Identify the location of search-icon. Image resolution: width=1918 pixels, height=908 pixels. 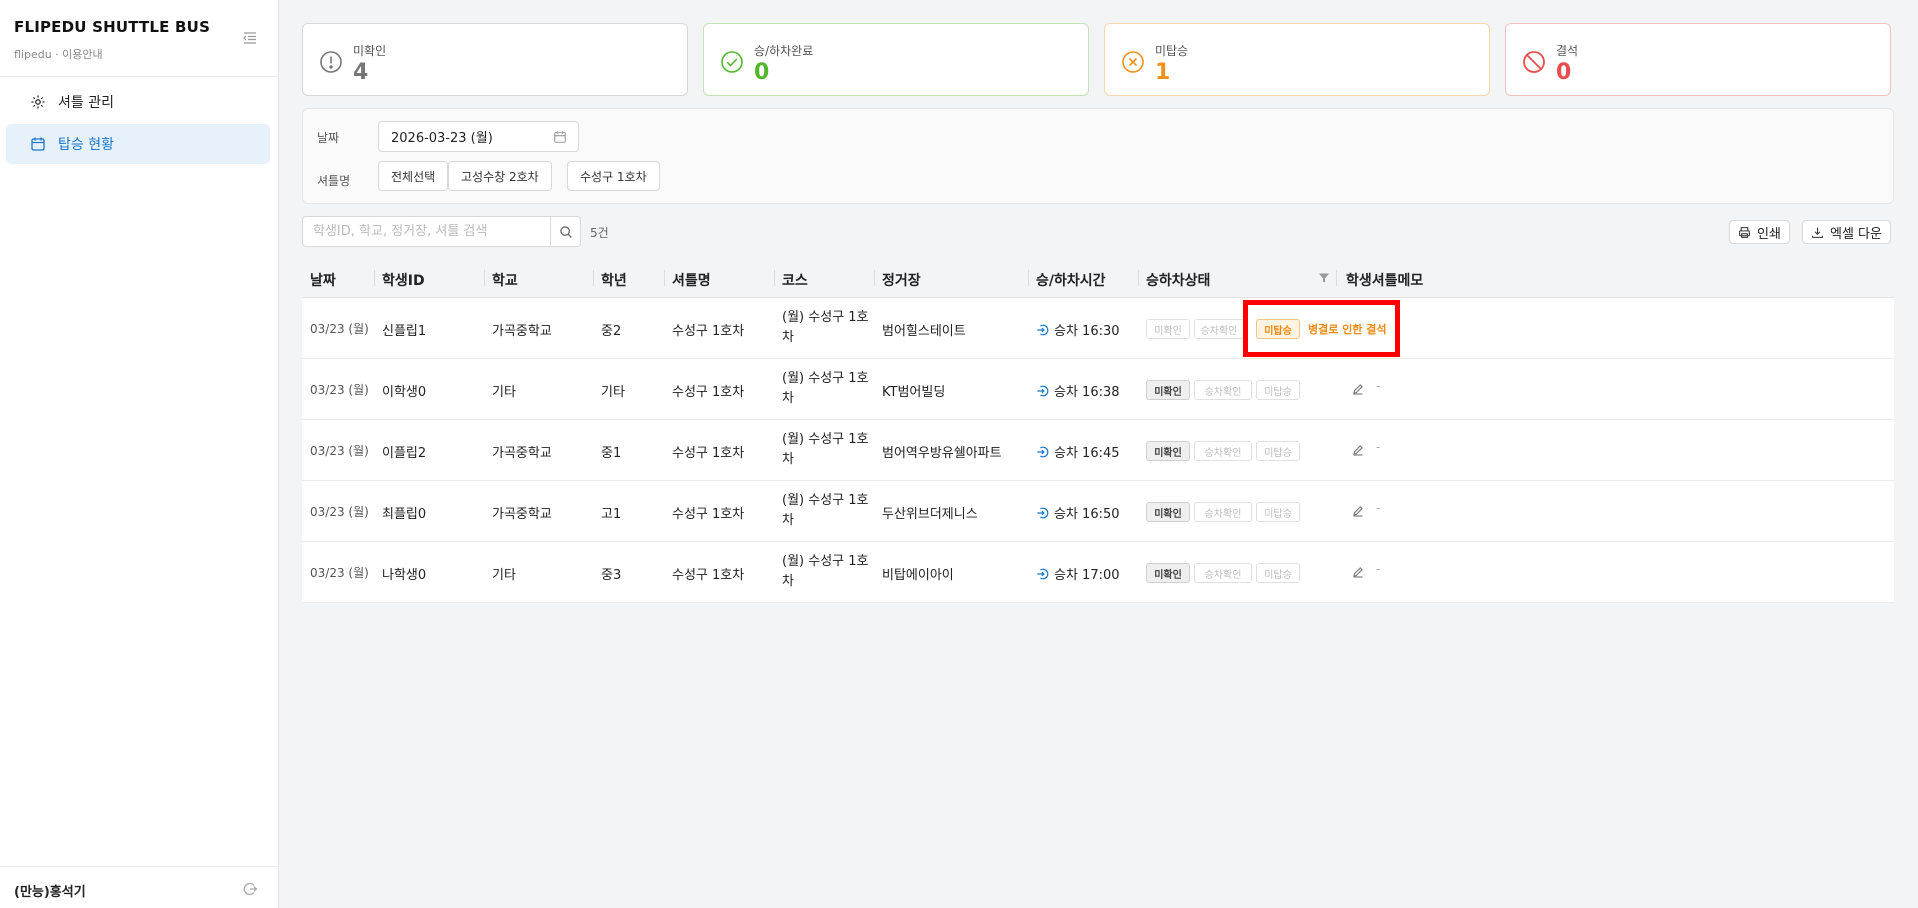
(566, 232).